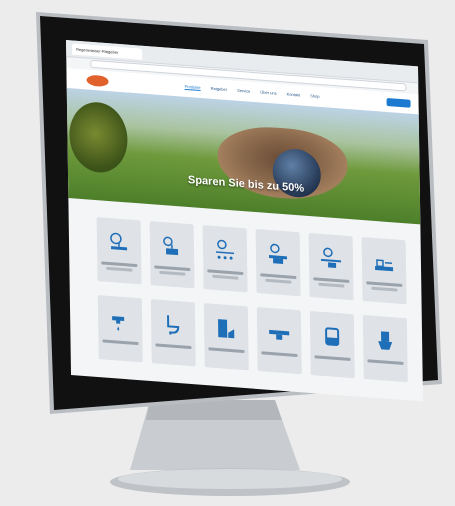 Image resolution: width=455 pixels, height=506 pixels. Describe the element at coordinates (268, 93) in the screenshot. I see `menu-item-ueber-uns: Über uns` at that location.